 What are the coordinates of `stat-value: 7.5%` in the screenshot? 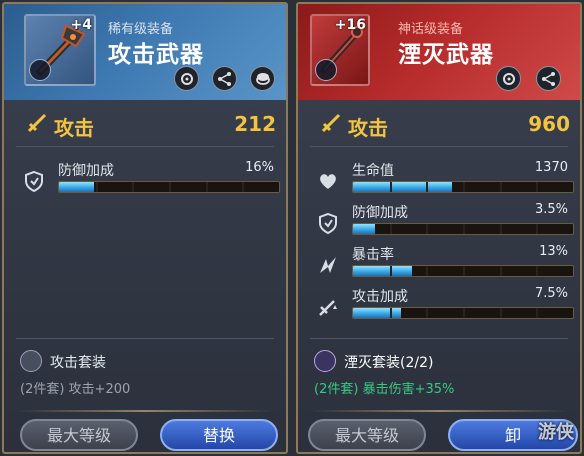 It's located at (551, 293).